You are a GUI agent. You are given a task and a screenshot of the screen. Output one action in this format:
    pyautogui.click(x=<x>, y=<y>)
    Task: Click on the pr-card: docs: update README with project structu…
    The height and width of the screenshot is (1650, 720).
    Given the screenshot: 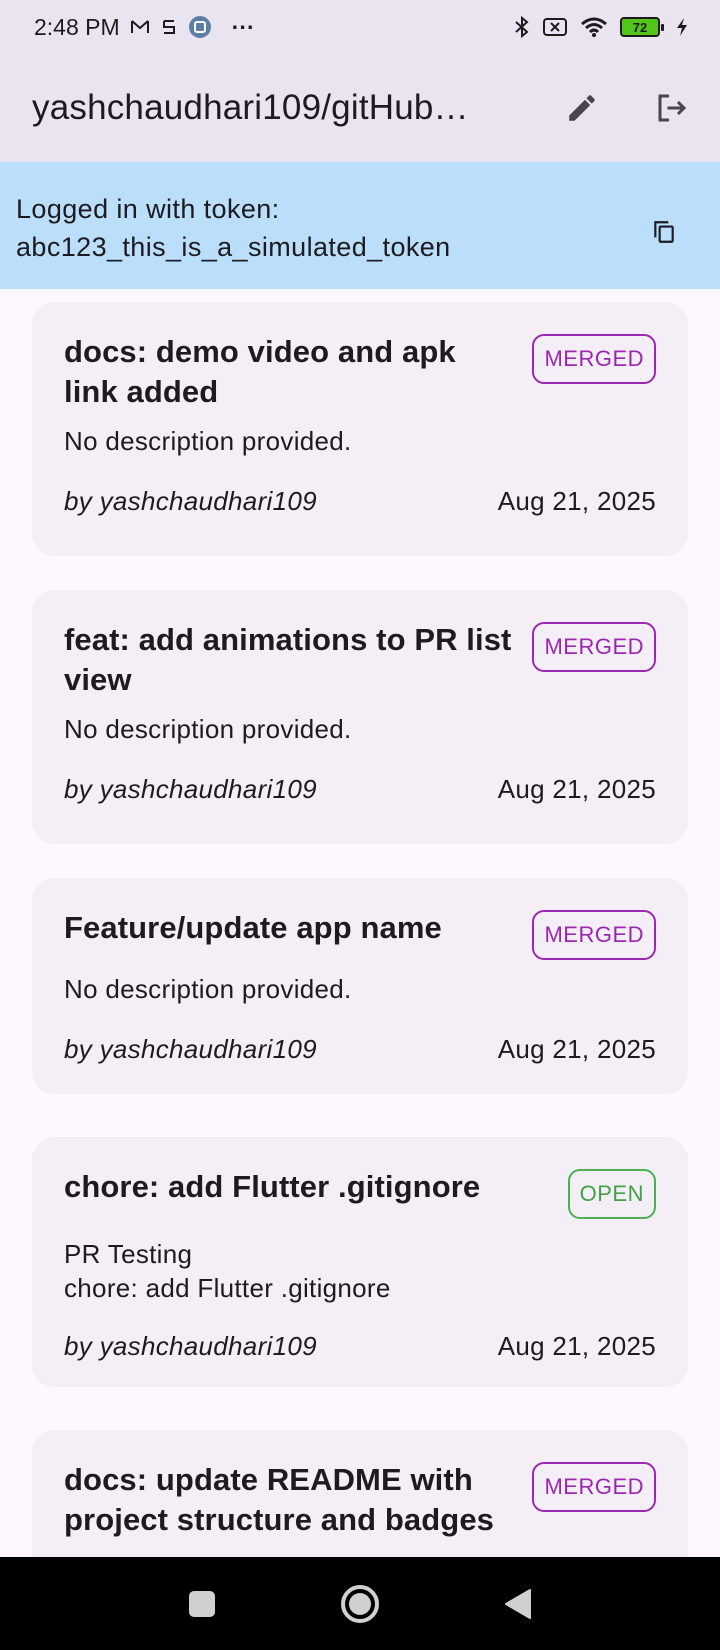 What is the action you would take?
    pyautogui.click(x=360, y=1493)
    